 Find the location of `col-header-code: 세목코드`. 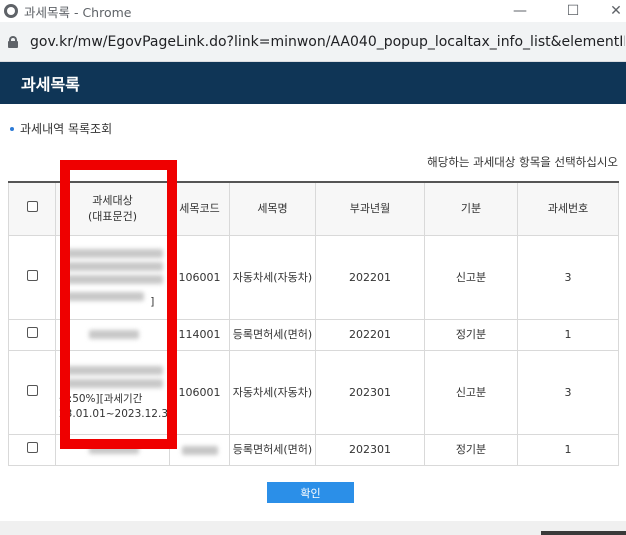

col-header-code: 세목코드 is located at coordinates (199, 208).